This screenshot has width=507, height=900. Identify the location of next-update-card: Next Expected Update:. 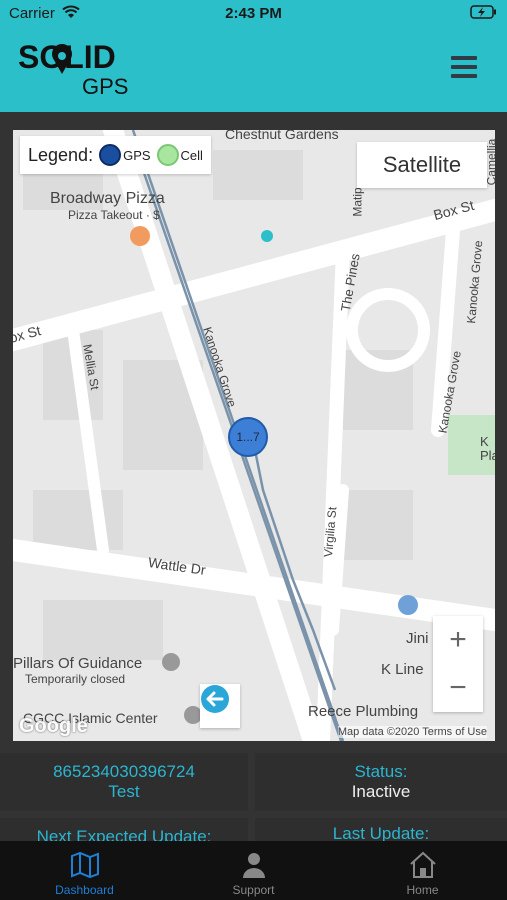
(124, 829).